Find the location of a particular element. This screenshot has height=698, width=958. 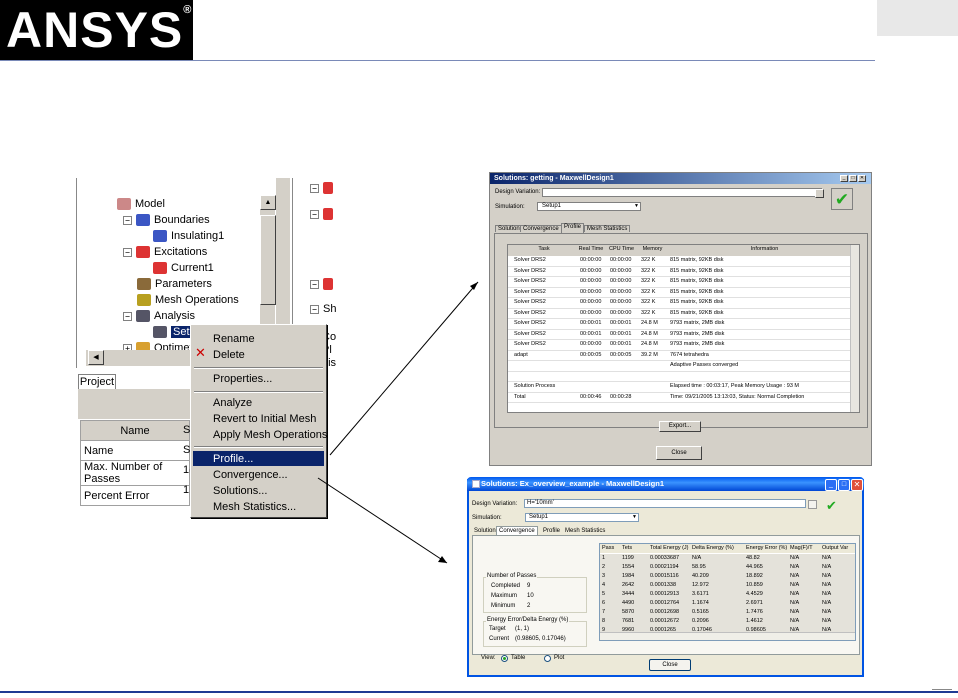

table-cell: 24.8 M is located at coordinates (649, 323).